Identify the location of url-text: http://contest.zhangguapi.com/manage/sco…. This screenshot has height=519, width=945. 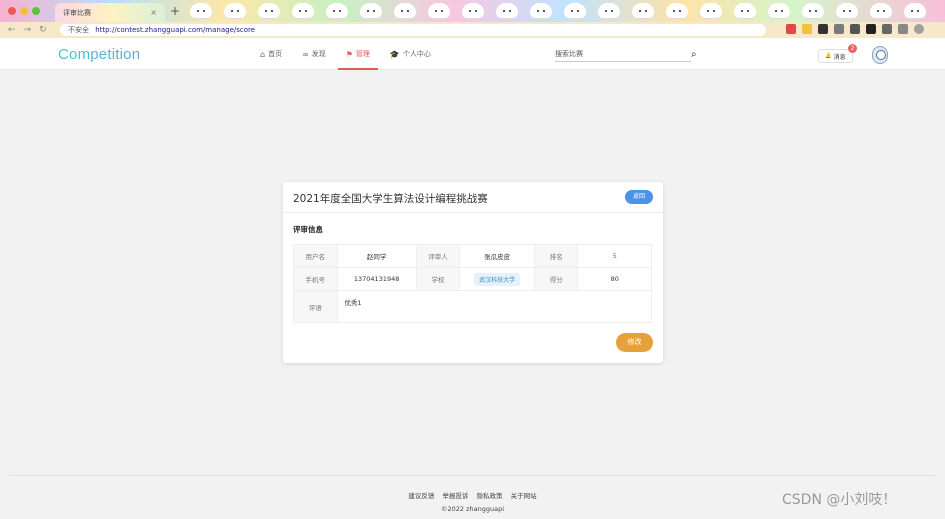
(175, 30).